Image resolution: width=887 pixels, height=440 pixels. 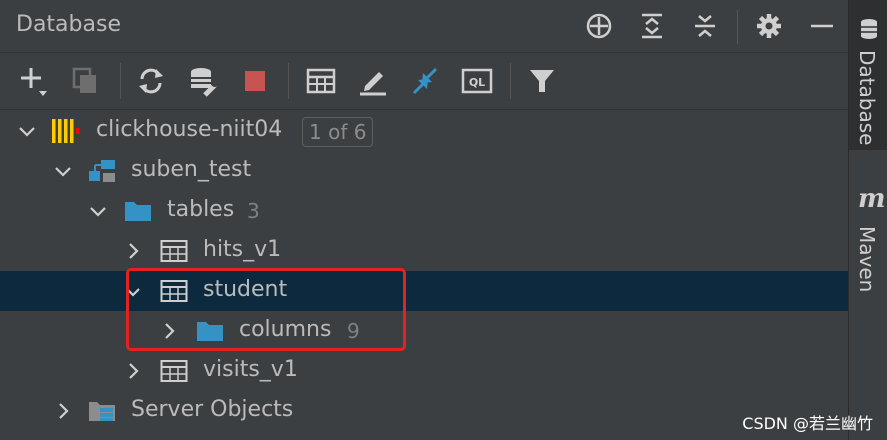 What do you see at coordinates (542, 81) in the screenshot?
I see `filter-icon` at bounding box center [542, 81].